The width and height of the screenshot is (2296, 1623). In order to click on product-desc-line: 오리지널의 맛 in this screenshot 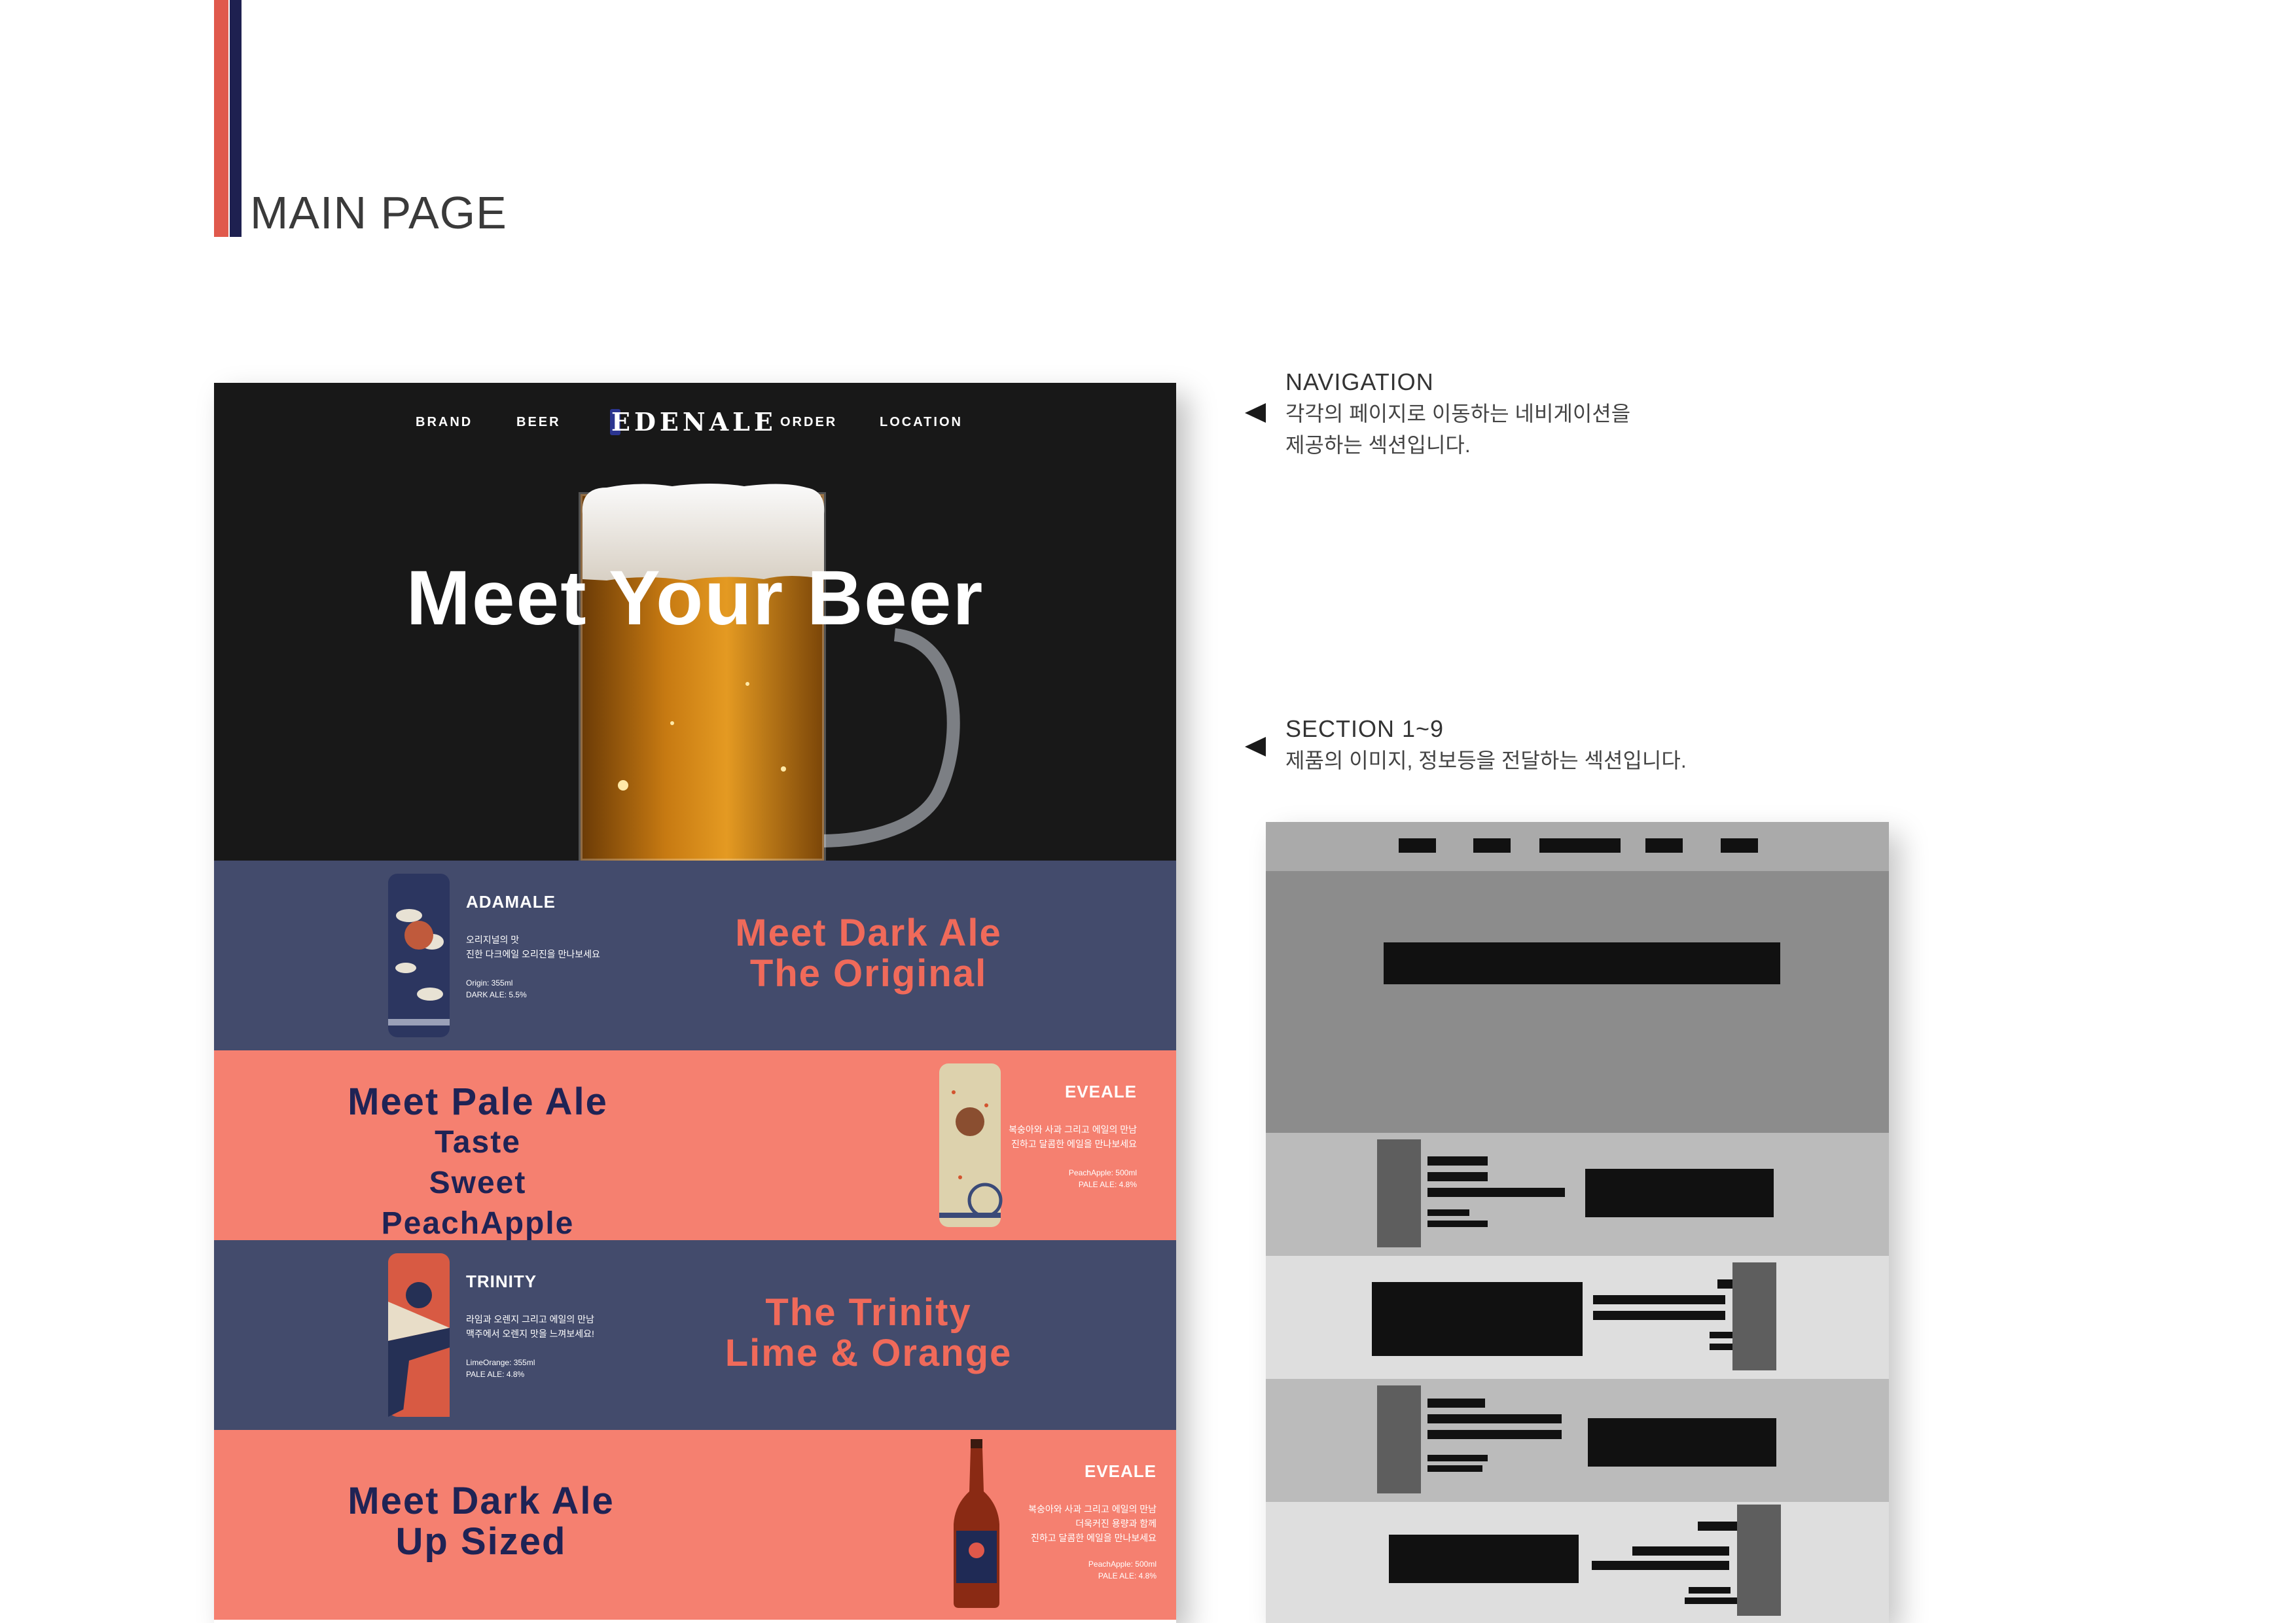, I will do `click(493, 940)`.